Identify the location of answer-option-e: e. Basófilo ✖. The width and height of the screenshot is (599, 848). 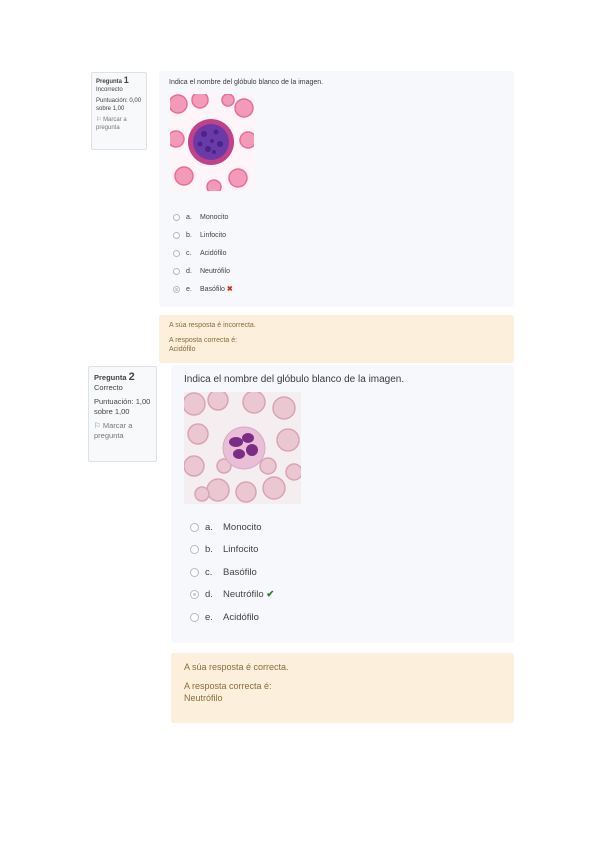
(203, 289).